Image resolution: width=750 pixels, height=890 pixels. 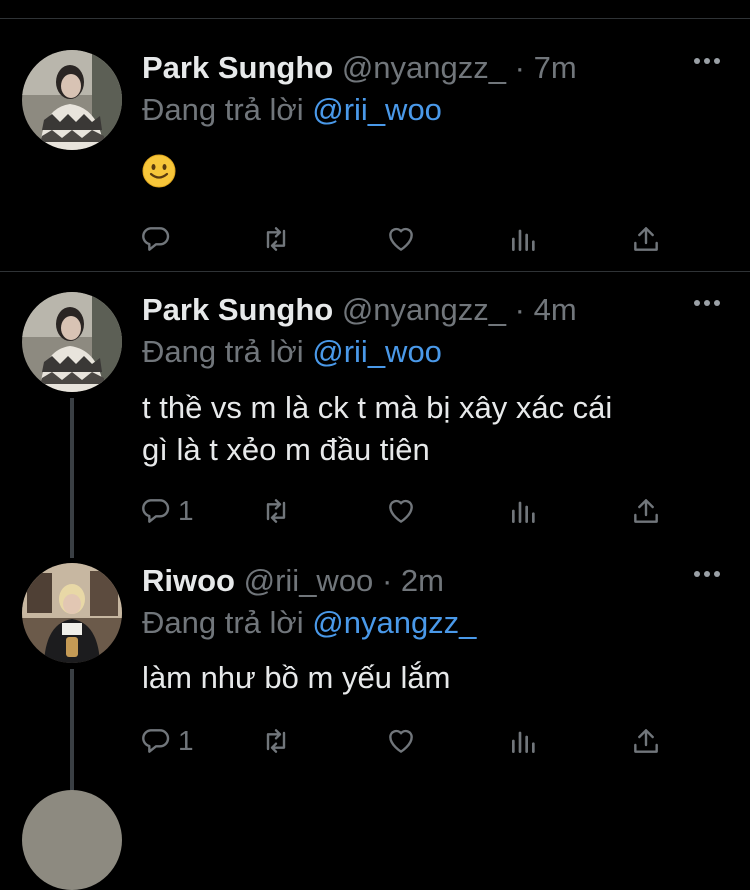 I want to click on tweet-text-line: t thề vs m là ck t mà bị xây xác cái, so click(x=377, y=407).